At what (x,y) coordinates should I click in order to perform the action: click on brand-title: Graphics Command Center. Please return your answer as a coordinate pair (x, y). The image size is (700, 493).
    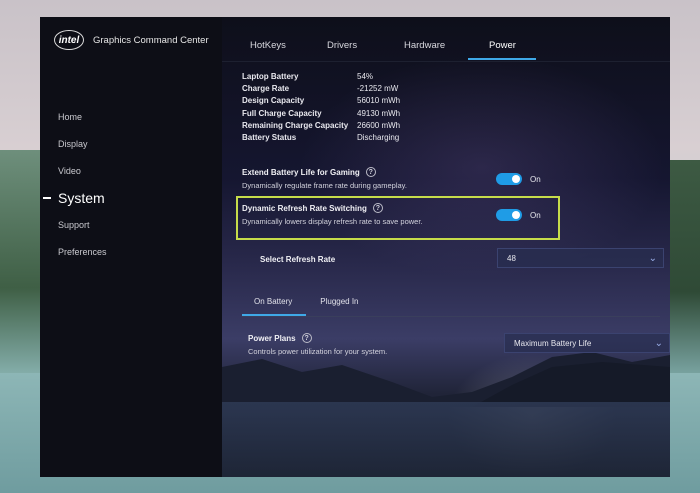
    Looking at the image, I should click on (151, 40).